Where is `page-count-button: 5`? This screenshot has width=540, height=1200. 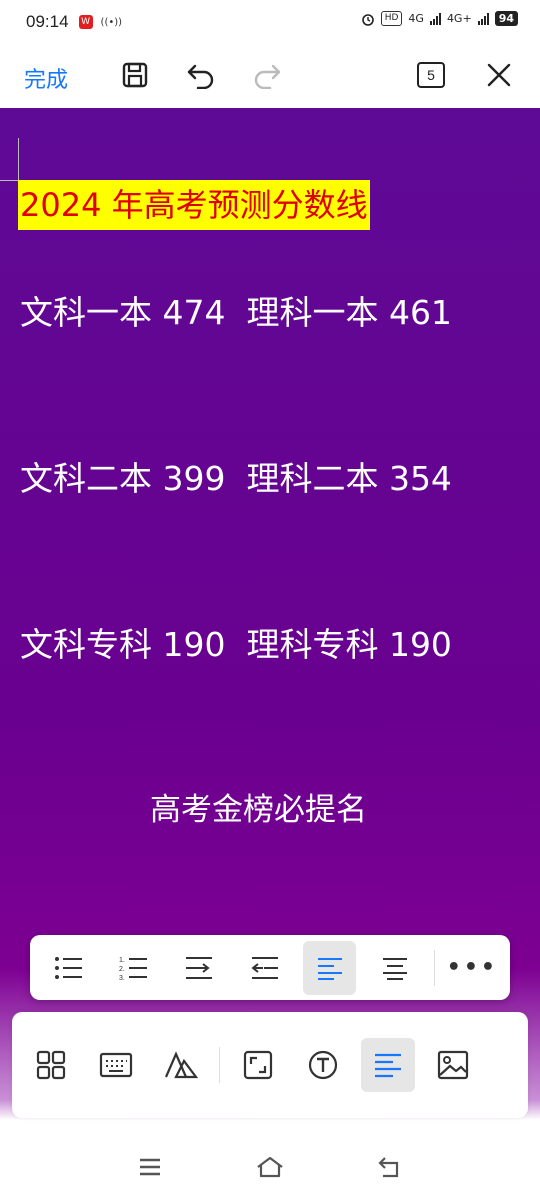 page-count-button: 5 is located at coordinates (431, 75).